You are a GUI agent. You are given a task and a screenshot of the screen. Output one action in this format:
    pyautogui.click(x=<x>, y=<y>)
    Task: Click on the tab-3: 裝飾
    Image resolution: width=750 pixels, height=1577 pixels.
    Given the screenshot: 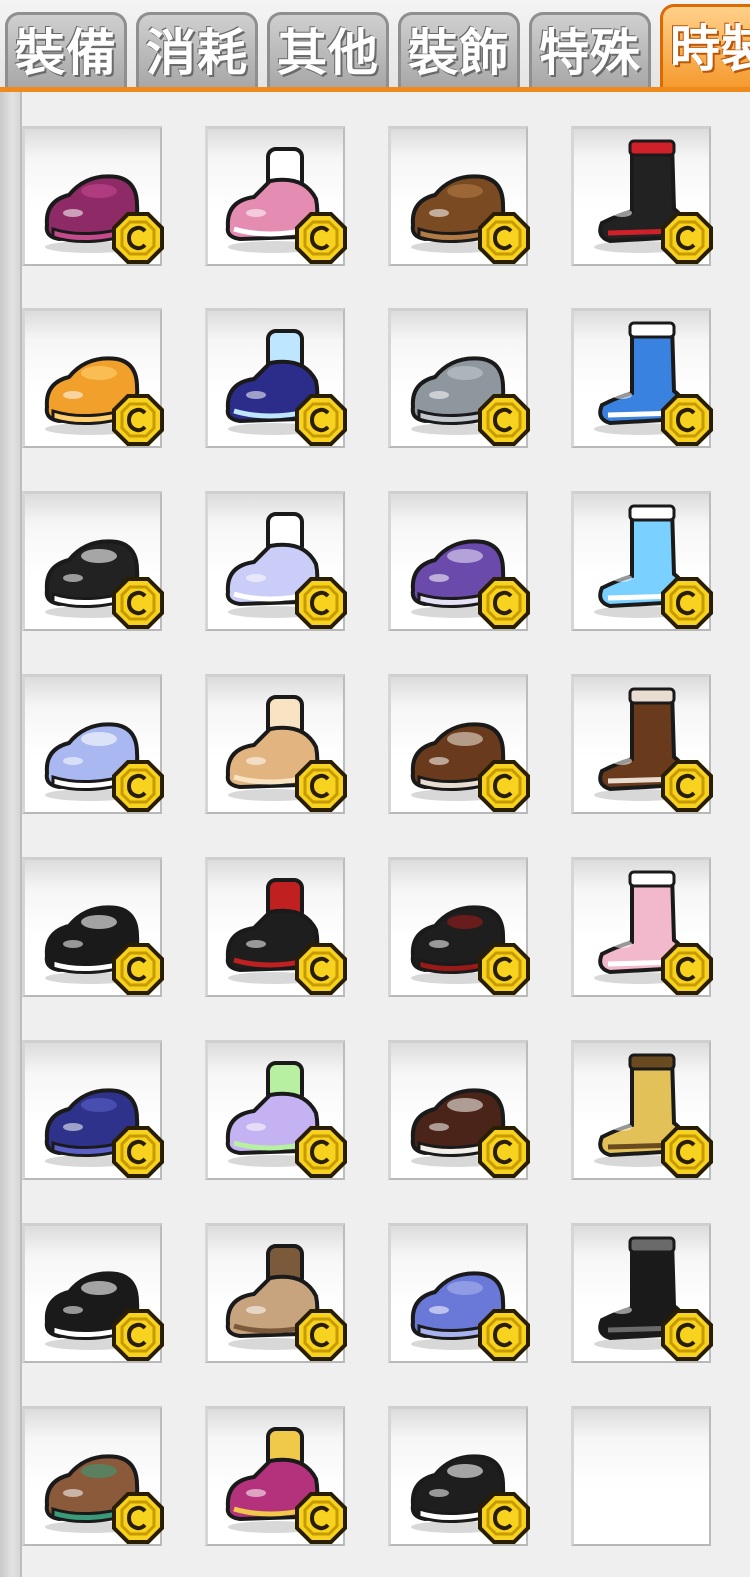 What is the action you would take?
    pyautogui.click(x=459, y=49)
    